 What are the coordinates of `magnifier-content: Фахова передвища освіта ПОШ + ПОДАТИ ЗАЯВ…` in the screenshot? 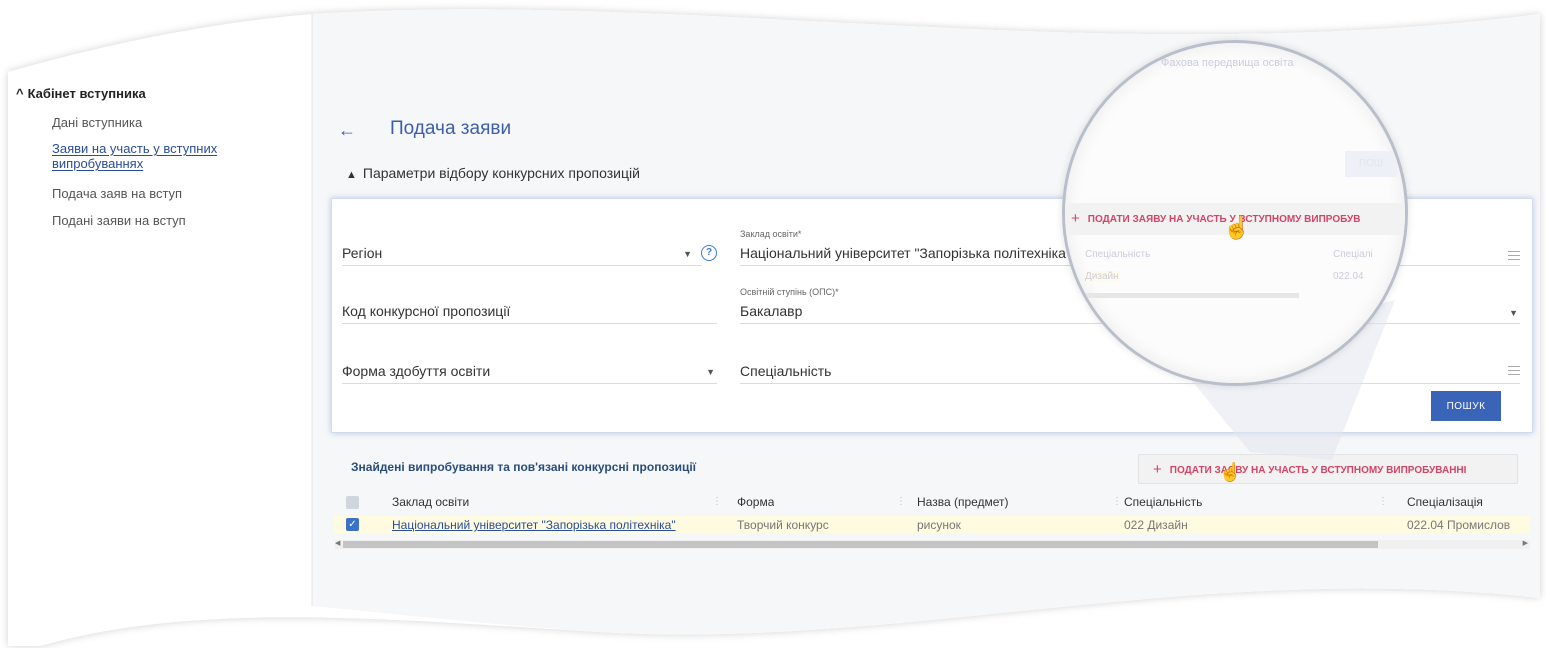 It's located at (1235, 213).